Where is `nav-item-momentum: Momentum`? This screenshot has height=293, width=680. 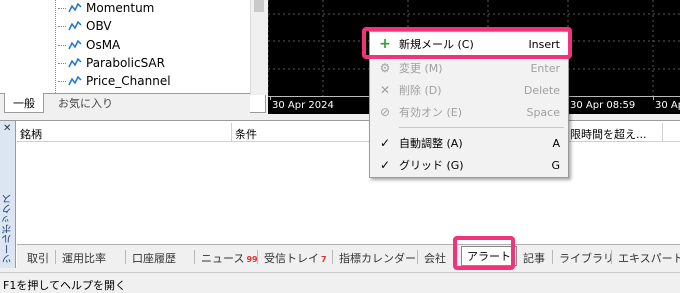 nav-item-momentum: Momentum is located at coordinates (106, 8).